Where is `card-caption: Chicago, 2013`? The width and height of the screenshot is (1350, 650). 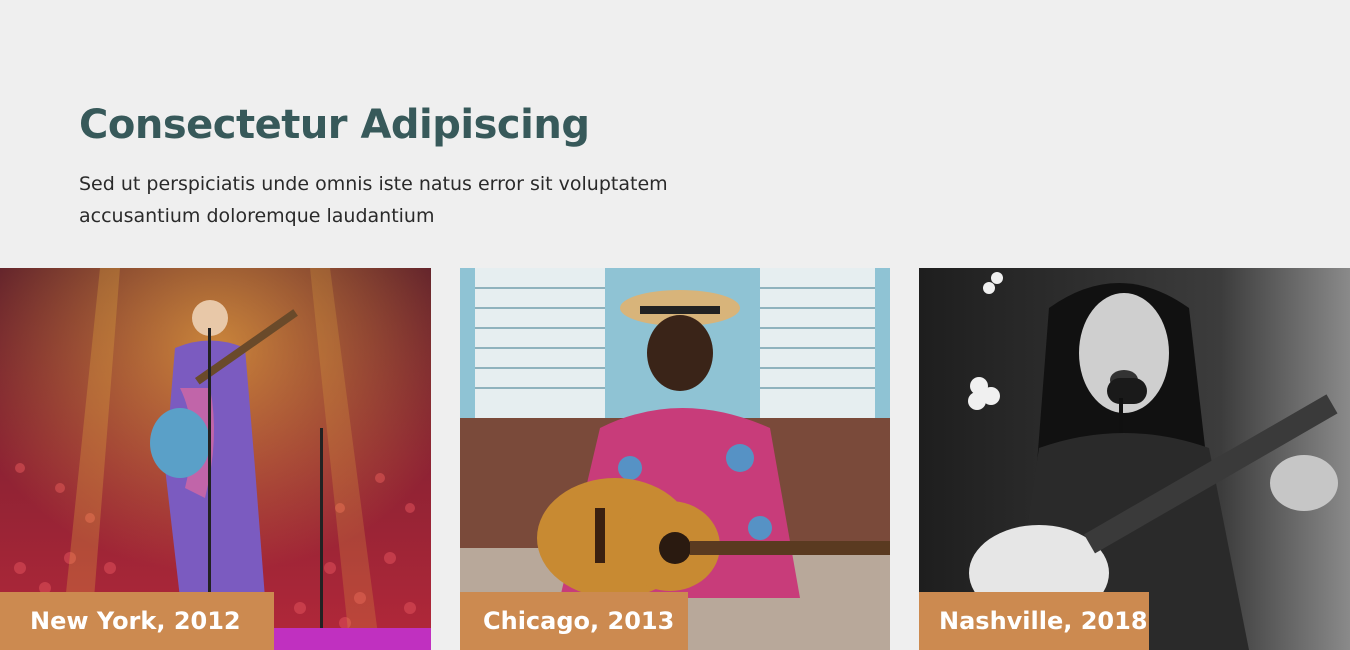 card-caption: Chicago, 2013 is located at coordinates (574, 621).